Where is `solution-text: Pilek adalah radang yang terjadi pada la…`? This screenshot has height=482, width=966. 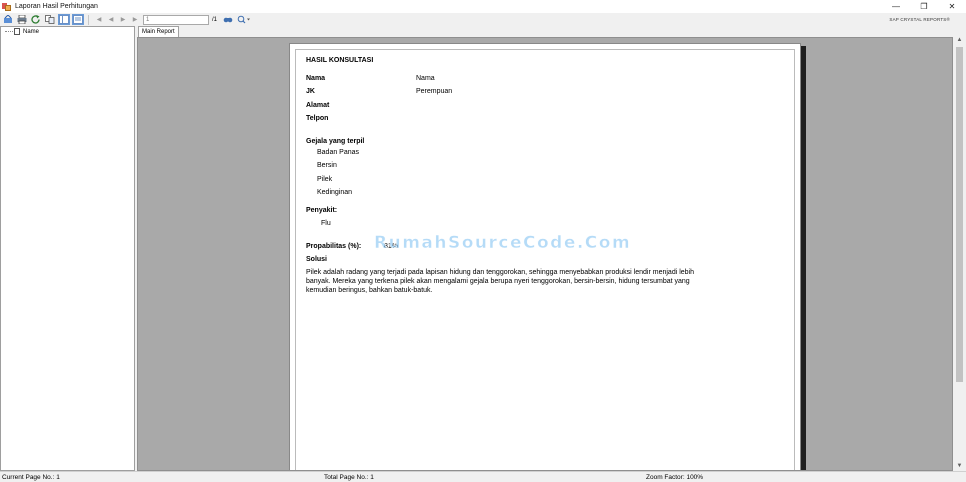 solution-text: Pilek adalah radang yang terjadi pada la… is located at coordinates (500, 281).